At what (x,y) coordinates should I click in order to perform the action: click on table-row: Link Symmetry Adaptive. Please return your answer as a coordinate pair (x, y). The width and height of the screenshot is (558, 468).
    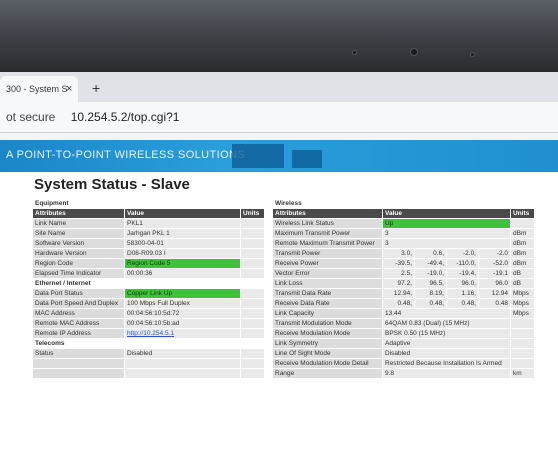
    Looking at the image, I should click on (403, 343).